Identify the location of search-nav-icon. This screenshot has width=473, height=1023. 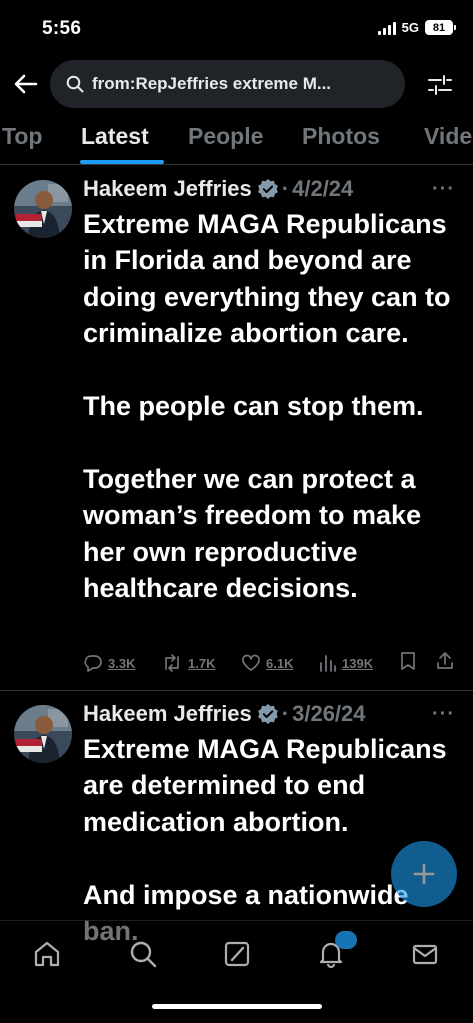
(143, 954).